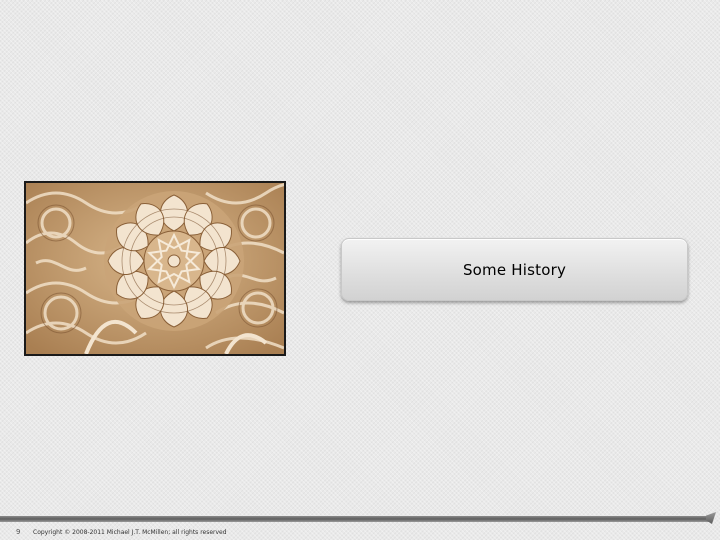 The image size is (720, 540). I want to click on title-box: Some History, so click(514, 269).